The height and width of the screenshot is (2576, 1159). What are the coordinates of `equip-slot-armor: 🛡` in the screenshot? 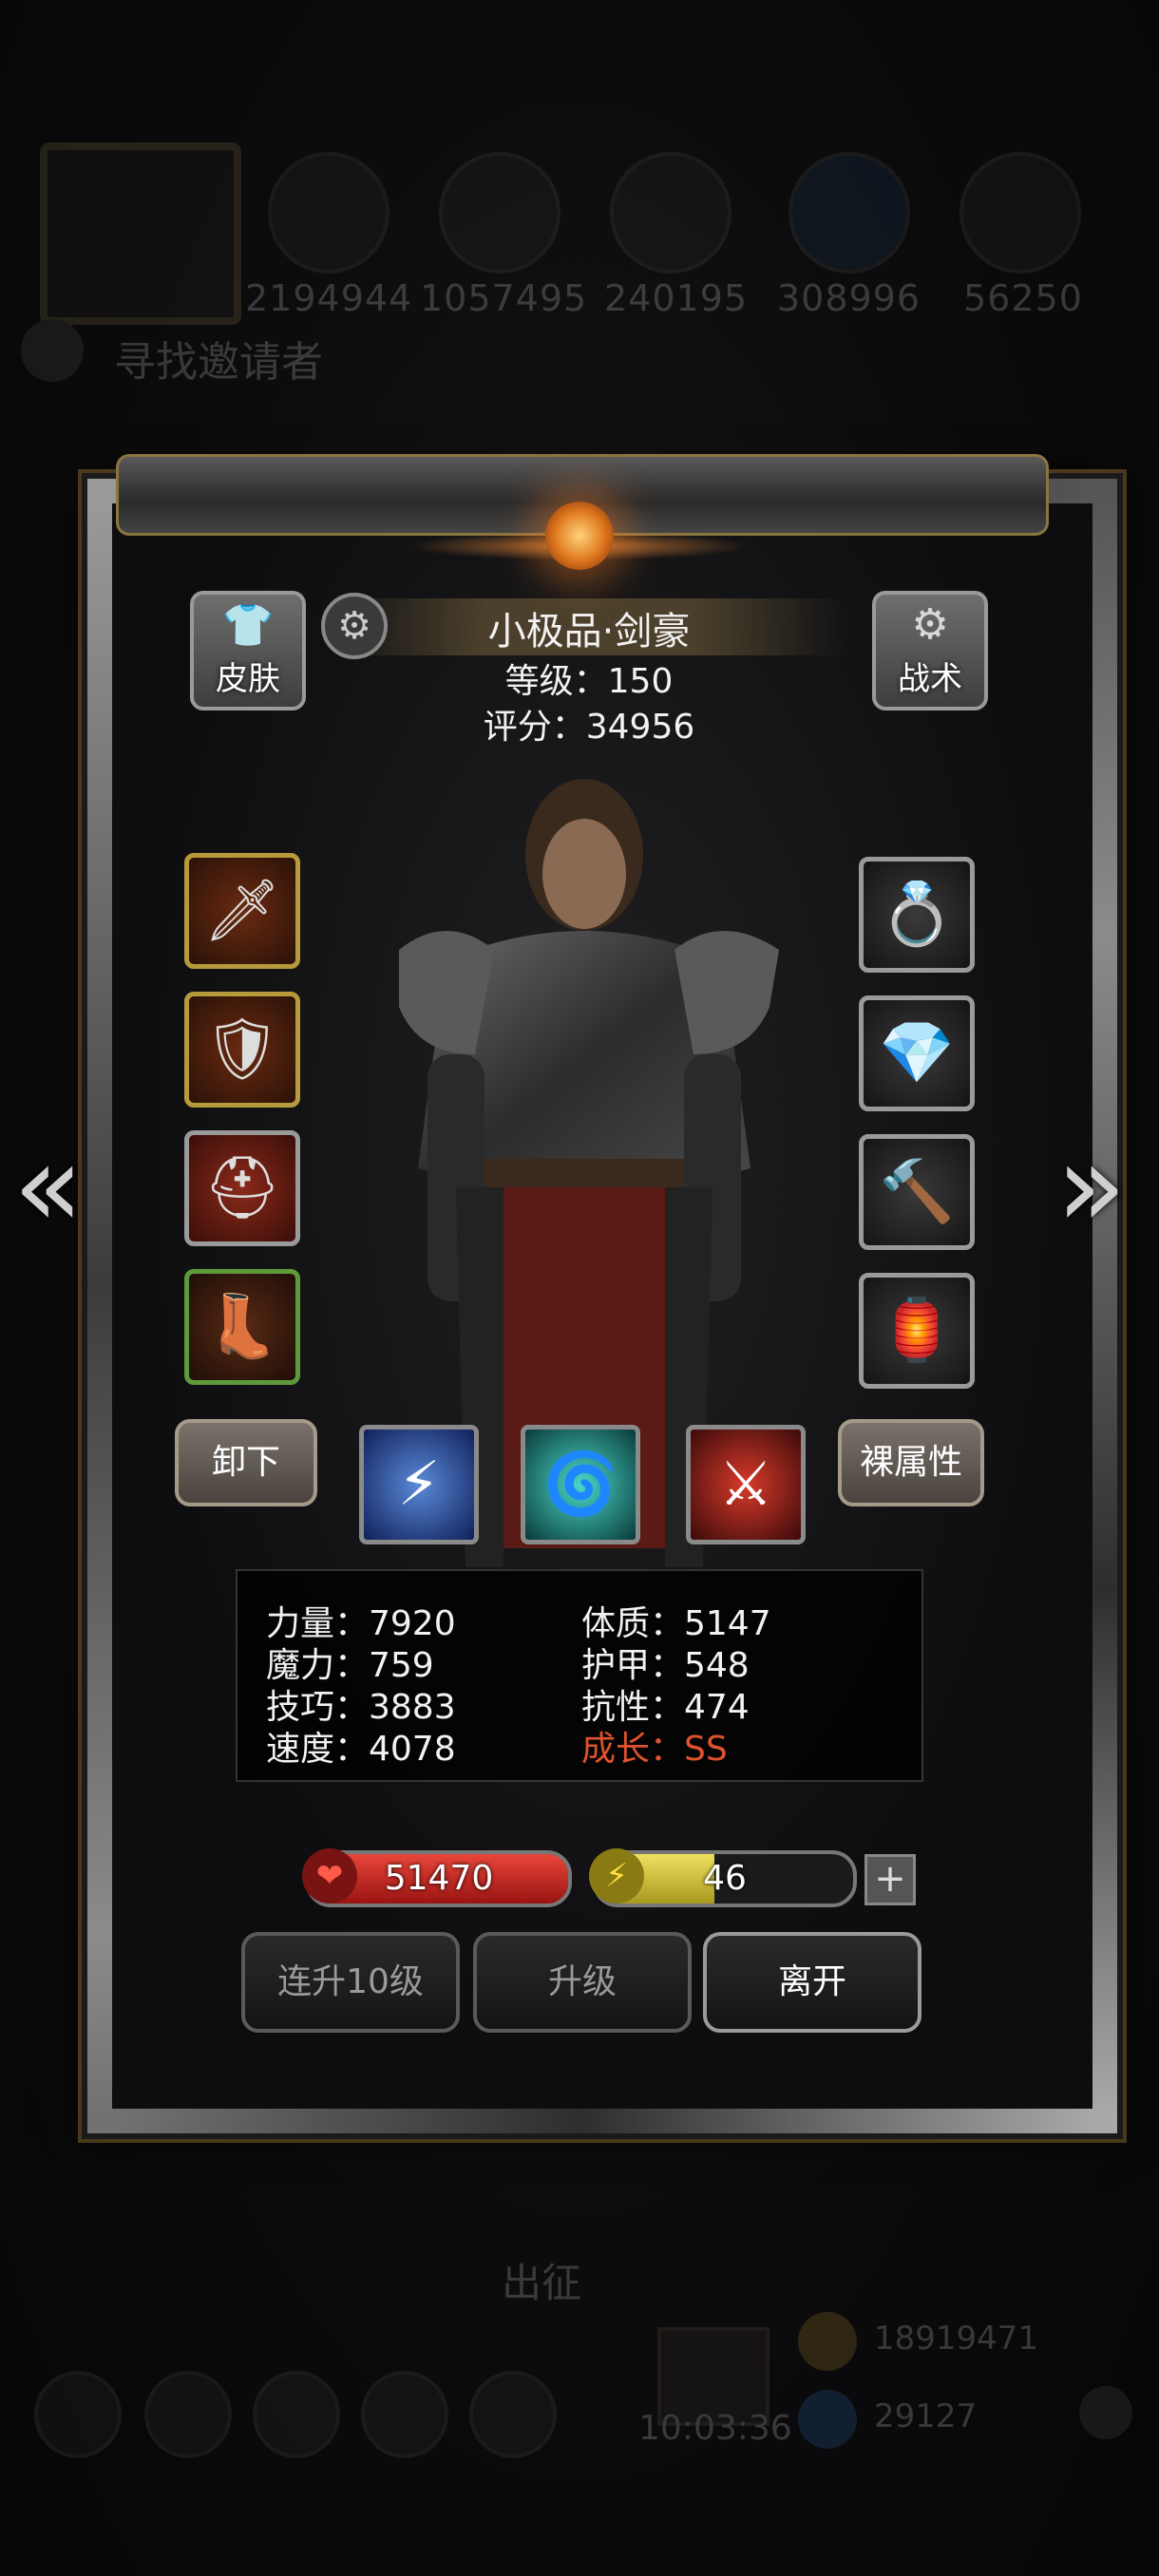 It's located at (242, 1050).